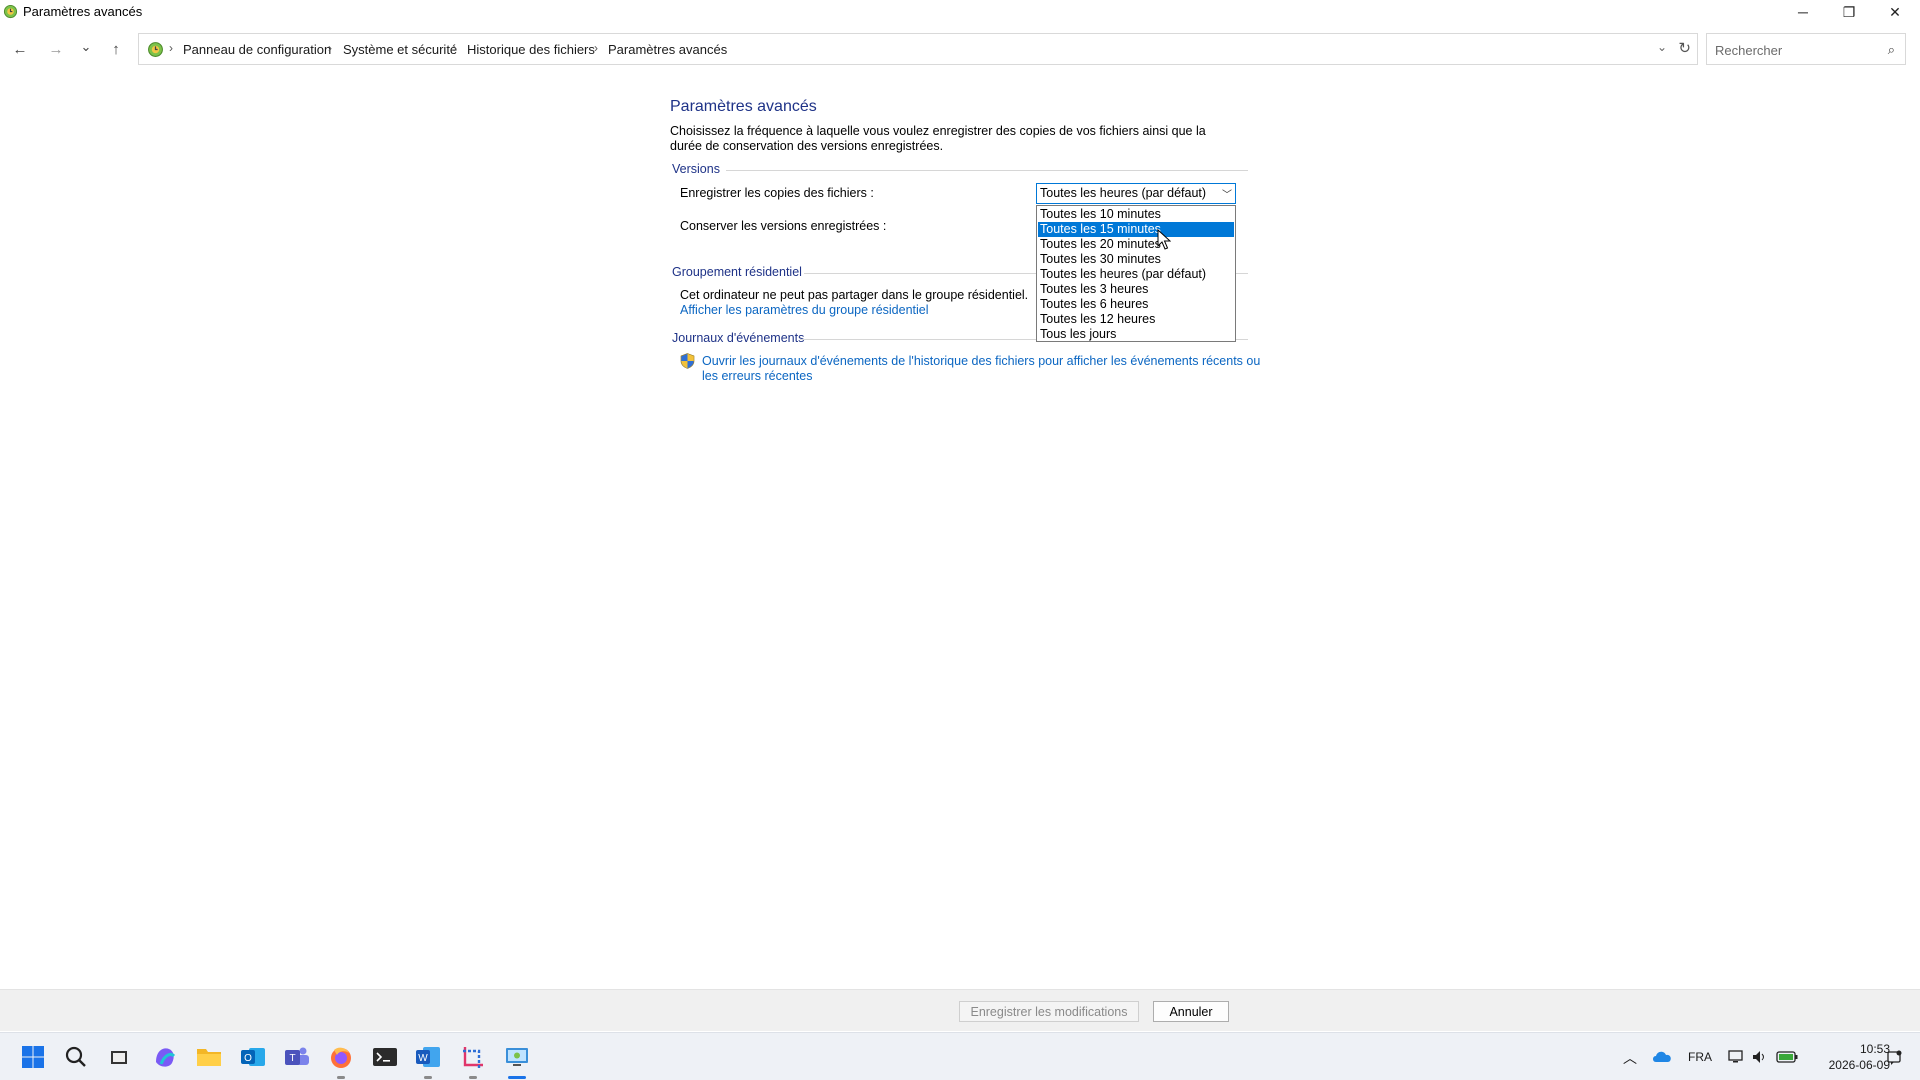  What do you see at coordinates (743, 106) in the screenshot?
I see `page-title: Paramètres avancés` at bounding box center [743, 106].